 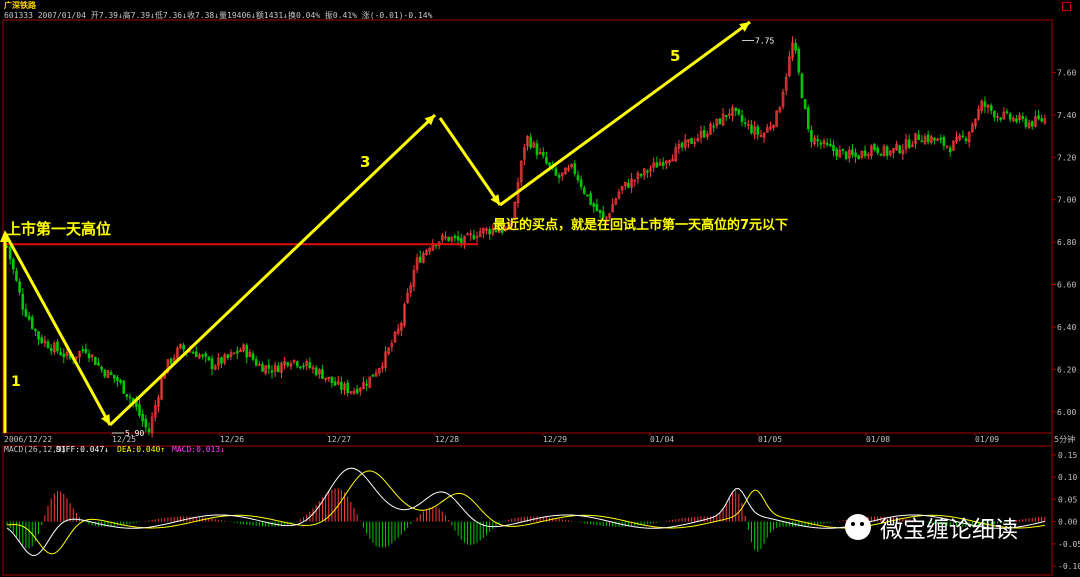 What do you see at coordinates (134, 433) in the screenshot?
I see `extreme-mark-label: 5.90` at bounding box center [134, 433].